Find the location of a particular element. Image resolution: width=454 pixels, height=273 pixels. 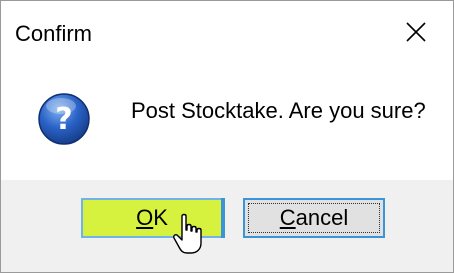

question-icon: ? is located at coordinates (64, 119).